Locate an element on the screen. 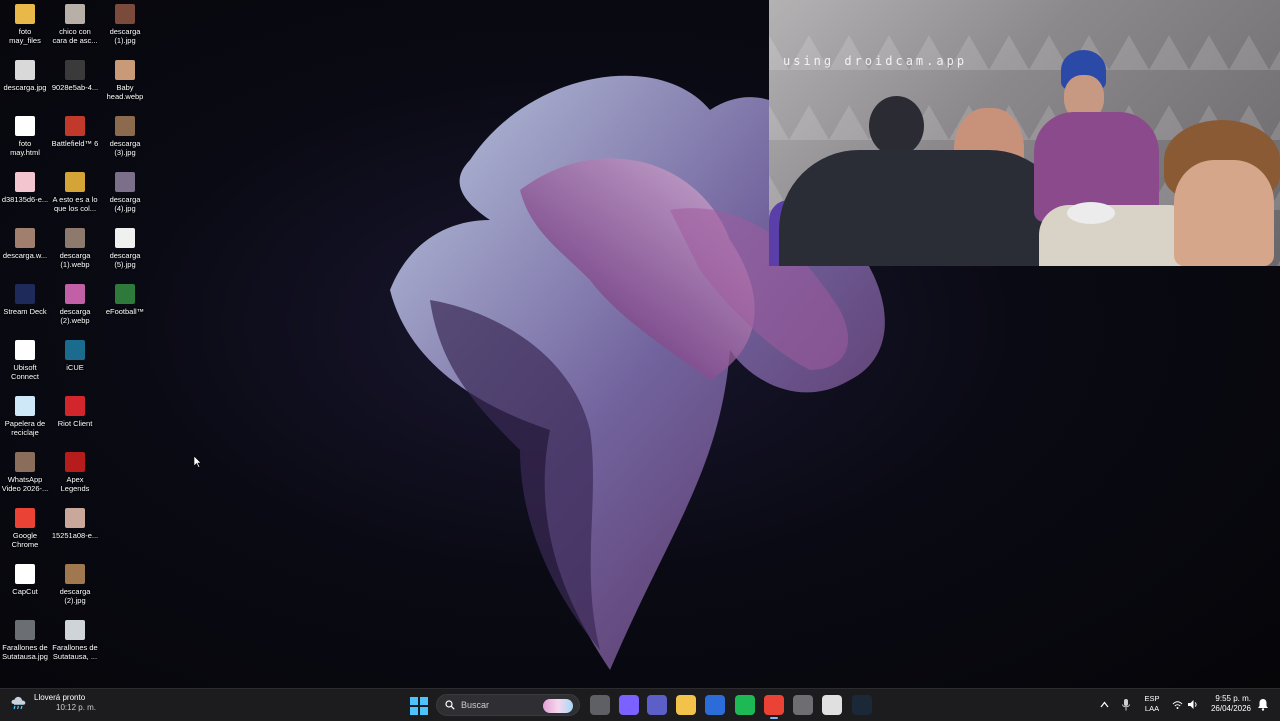 This screenshot has height=721, width=1280. desktop-icon: descarga (5).jpg is located at coordinates (125, 252).